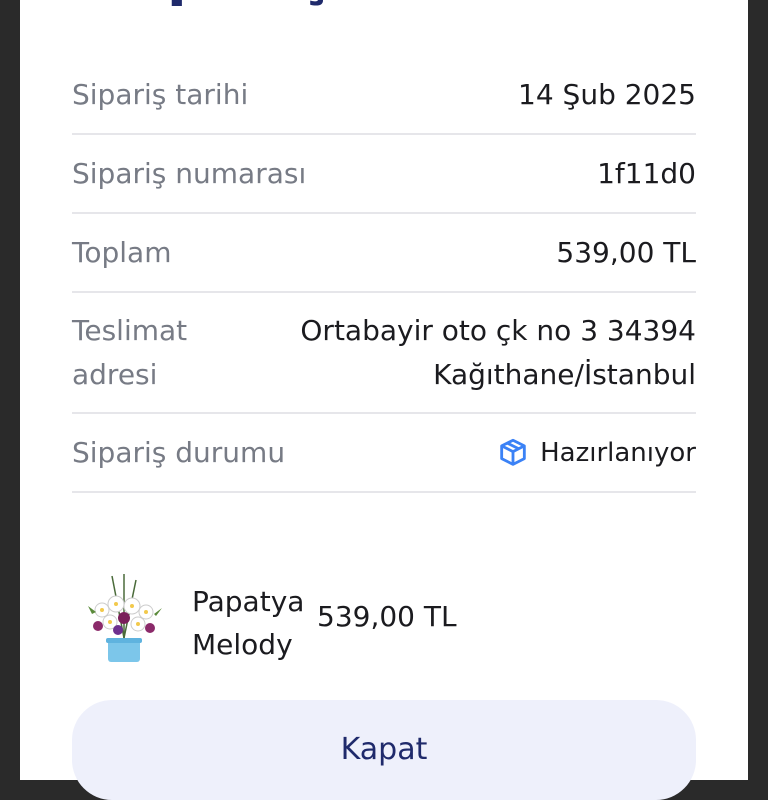 This screenshot has width=768, height=800. I want to click on order-date-label: Sipariş tarihi, so click(160, 94).